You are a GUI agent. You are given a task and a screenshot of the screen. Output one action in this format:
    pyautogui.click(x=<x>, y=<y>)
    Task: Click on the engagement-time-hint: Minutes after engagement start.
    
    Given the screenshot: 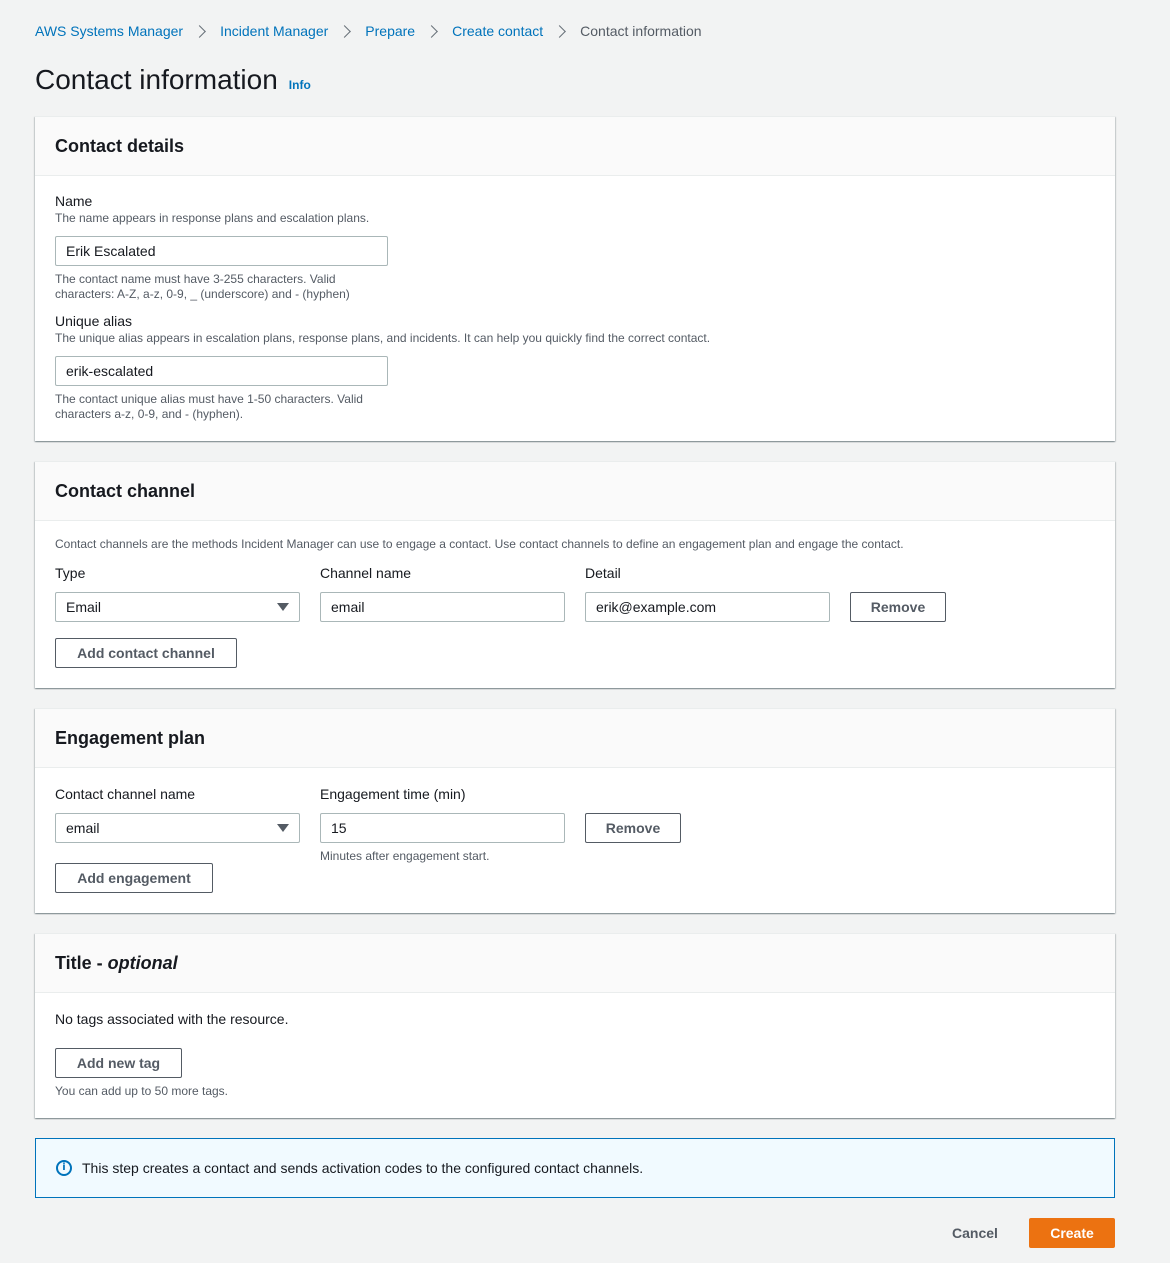 What is the action you would take?
    pyautogui.click(x=405, y=856)
    